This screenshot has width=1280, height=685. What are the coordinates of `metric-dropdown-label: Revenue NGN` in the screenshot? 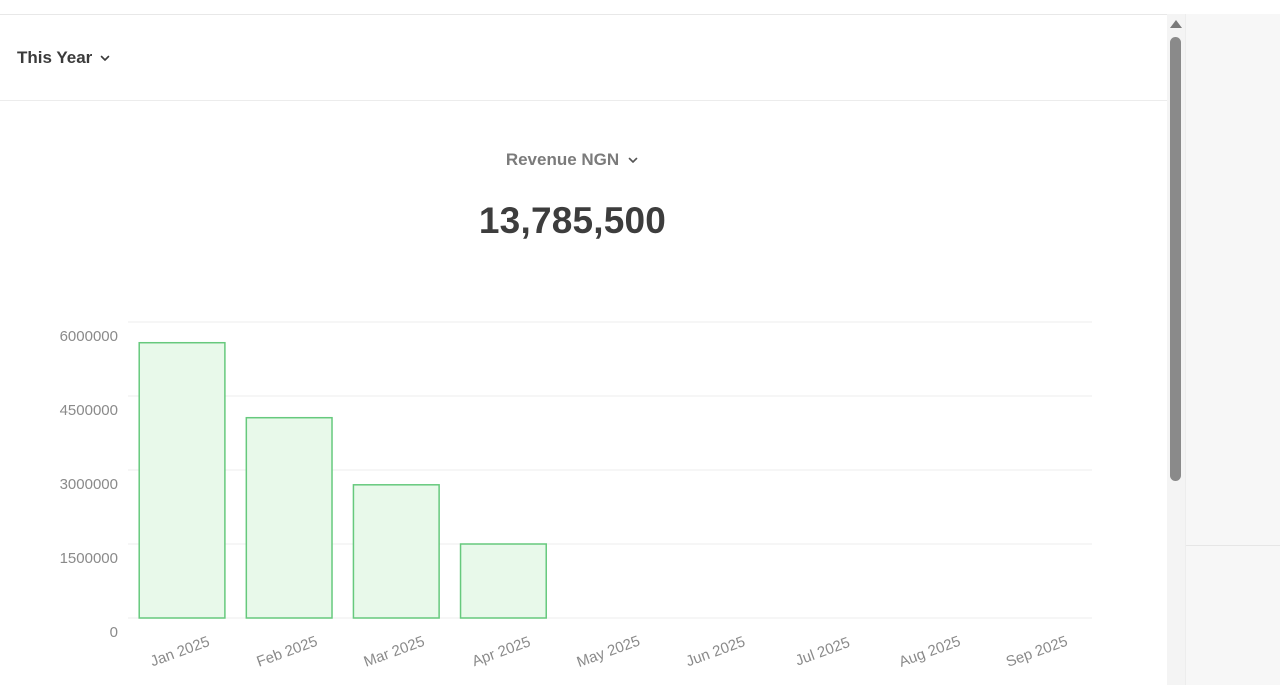 It's located at (562, 159).